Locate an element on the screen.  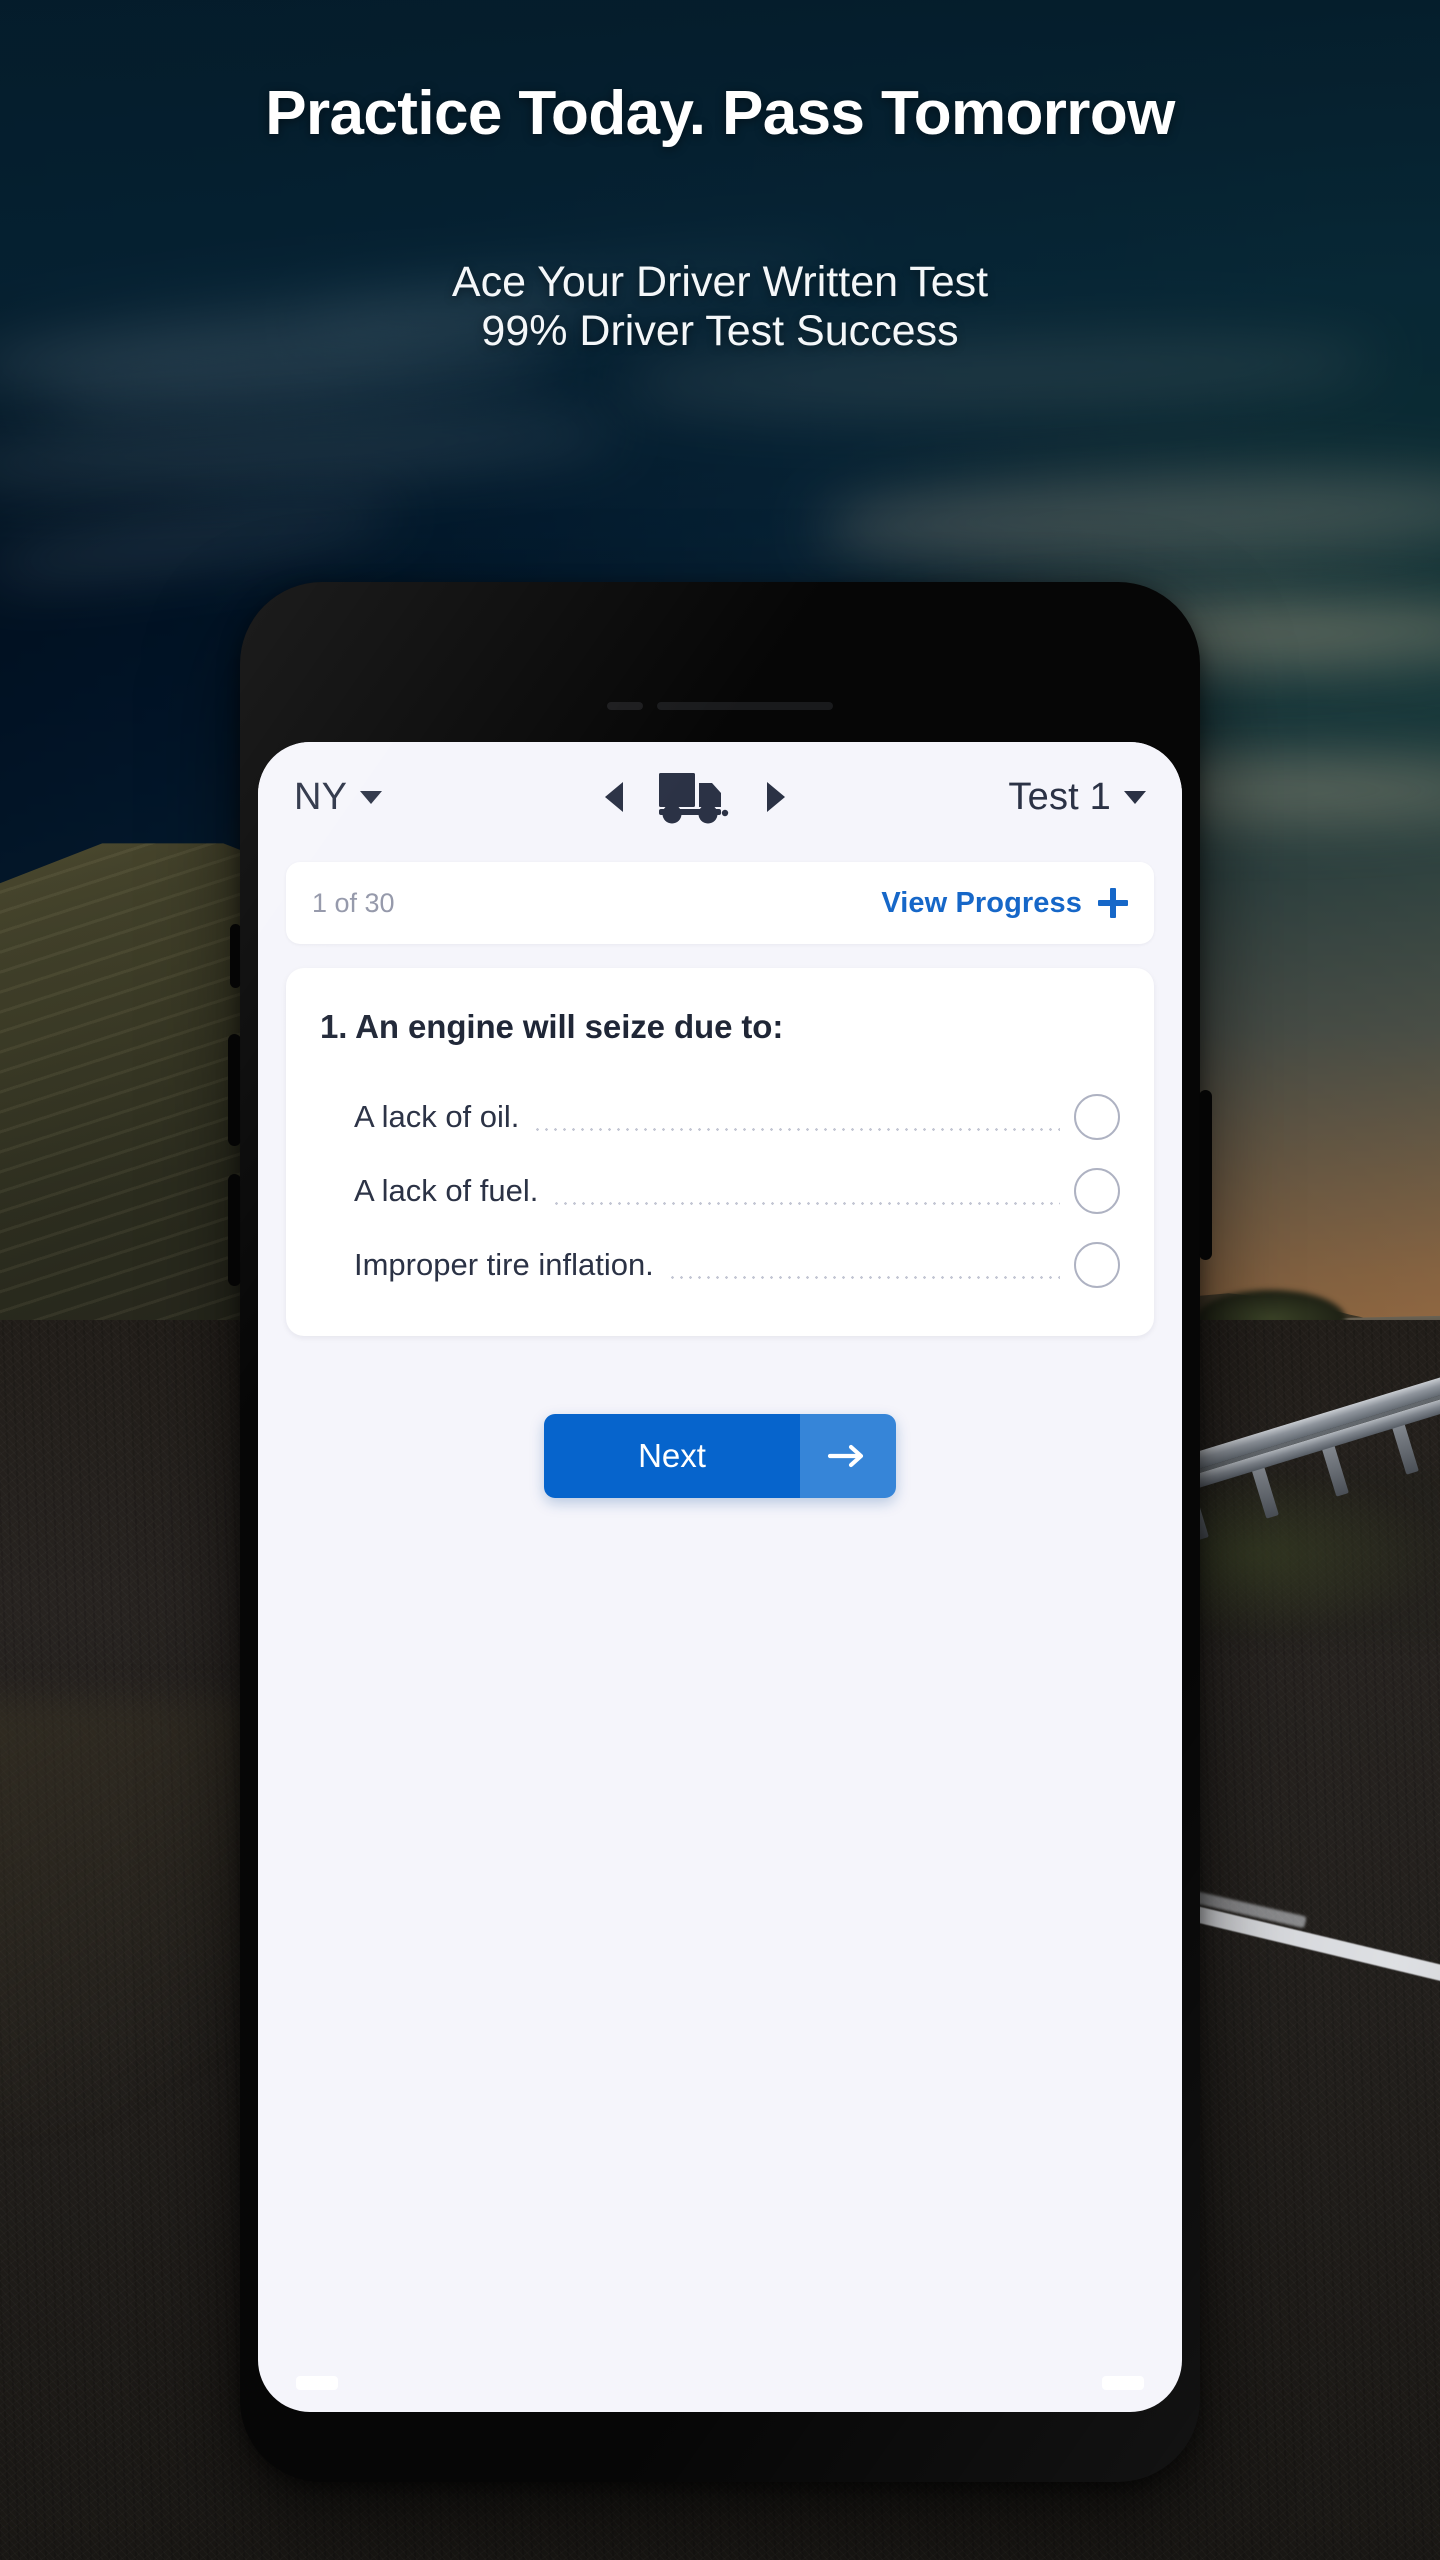
answer-option-label: Improper tire inflation. is located at coordinates (504, 1264).